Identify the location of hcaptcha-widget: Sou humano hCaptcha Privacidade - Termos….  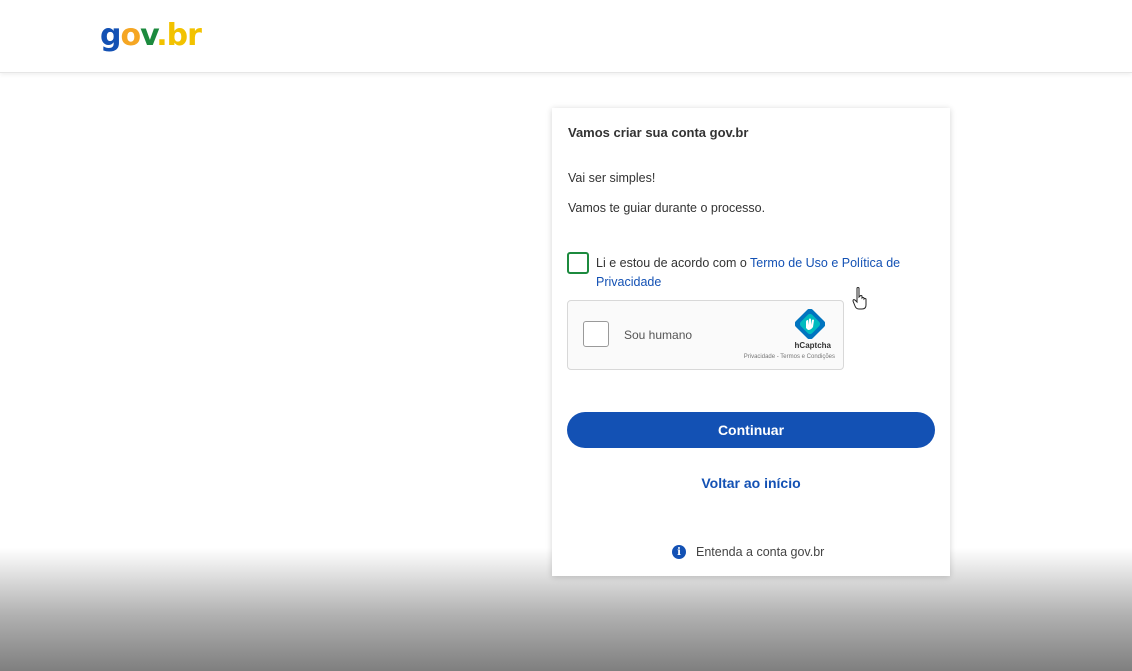
(705, 335).